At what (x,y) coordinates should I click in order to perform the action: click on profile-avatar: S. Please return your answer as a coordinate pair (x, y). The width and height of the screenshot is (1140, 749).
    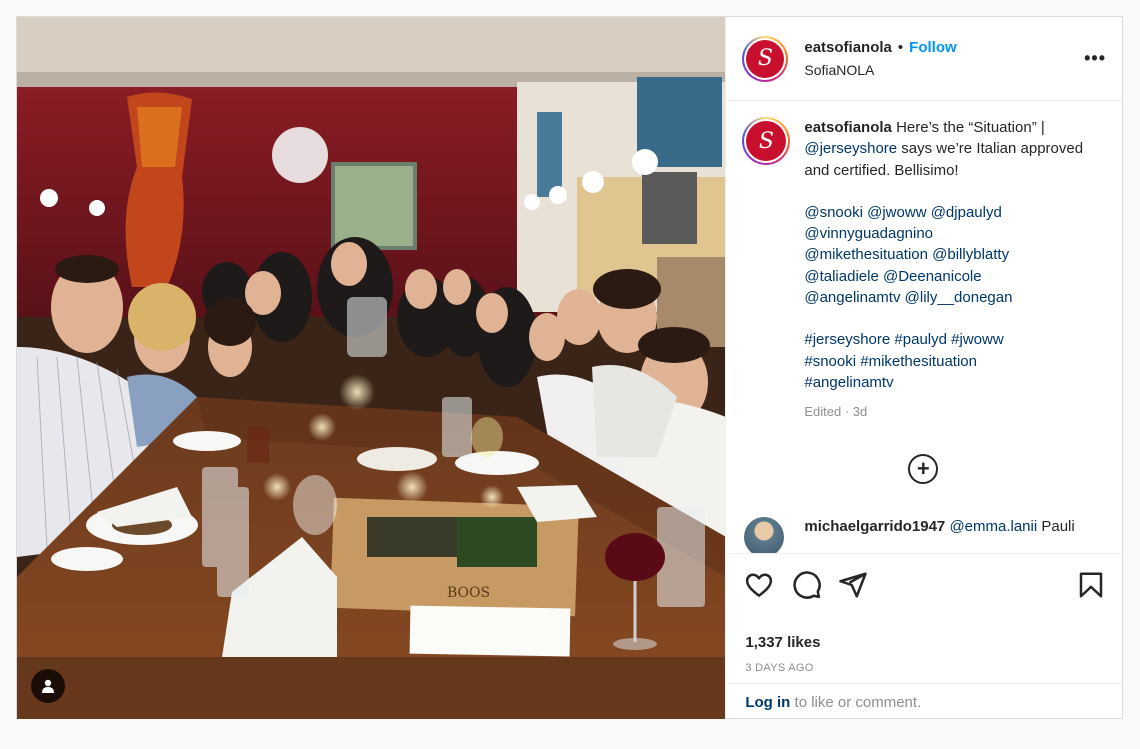
    Looking at the image, I should click on (765, 58).